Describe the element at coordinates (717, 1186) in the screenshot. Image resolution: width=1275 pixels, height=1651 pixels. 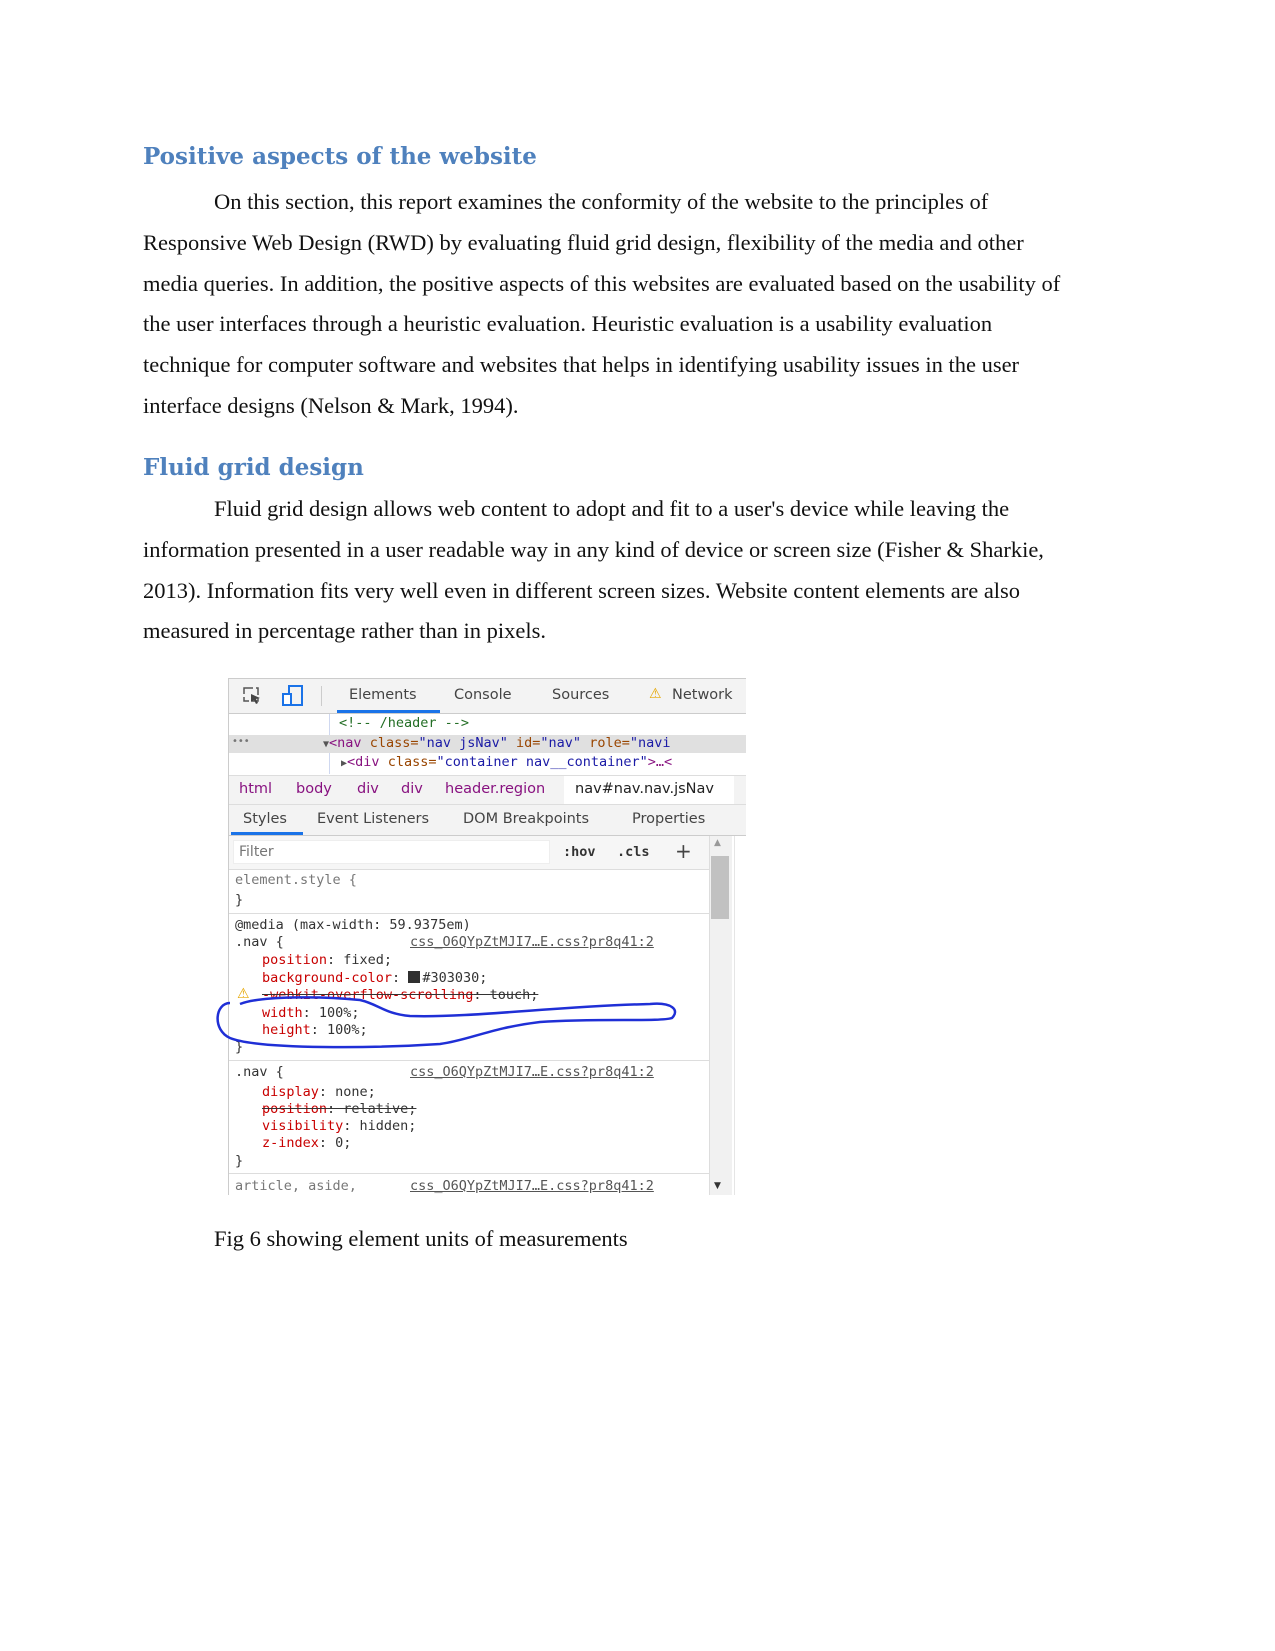
I see `scroll-down-icon: ▼` at that location.